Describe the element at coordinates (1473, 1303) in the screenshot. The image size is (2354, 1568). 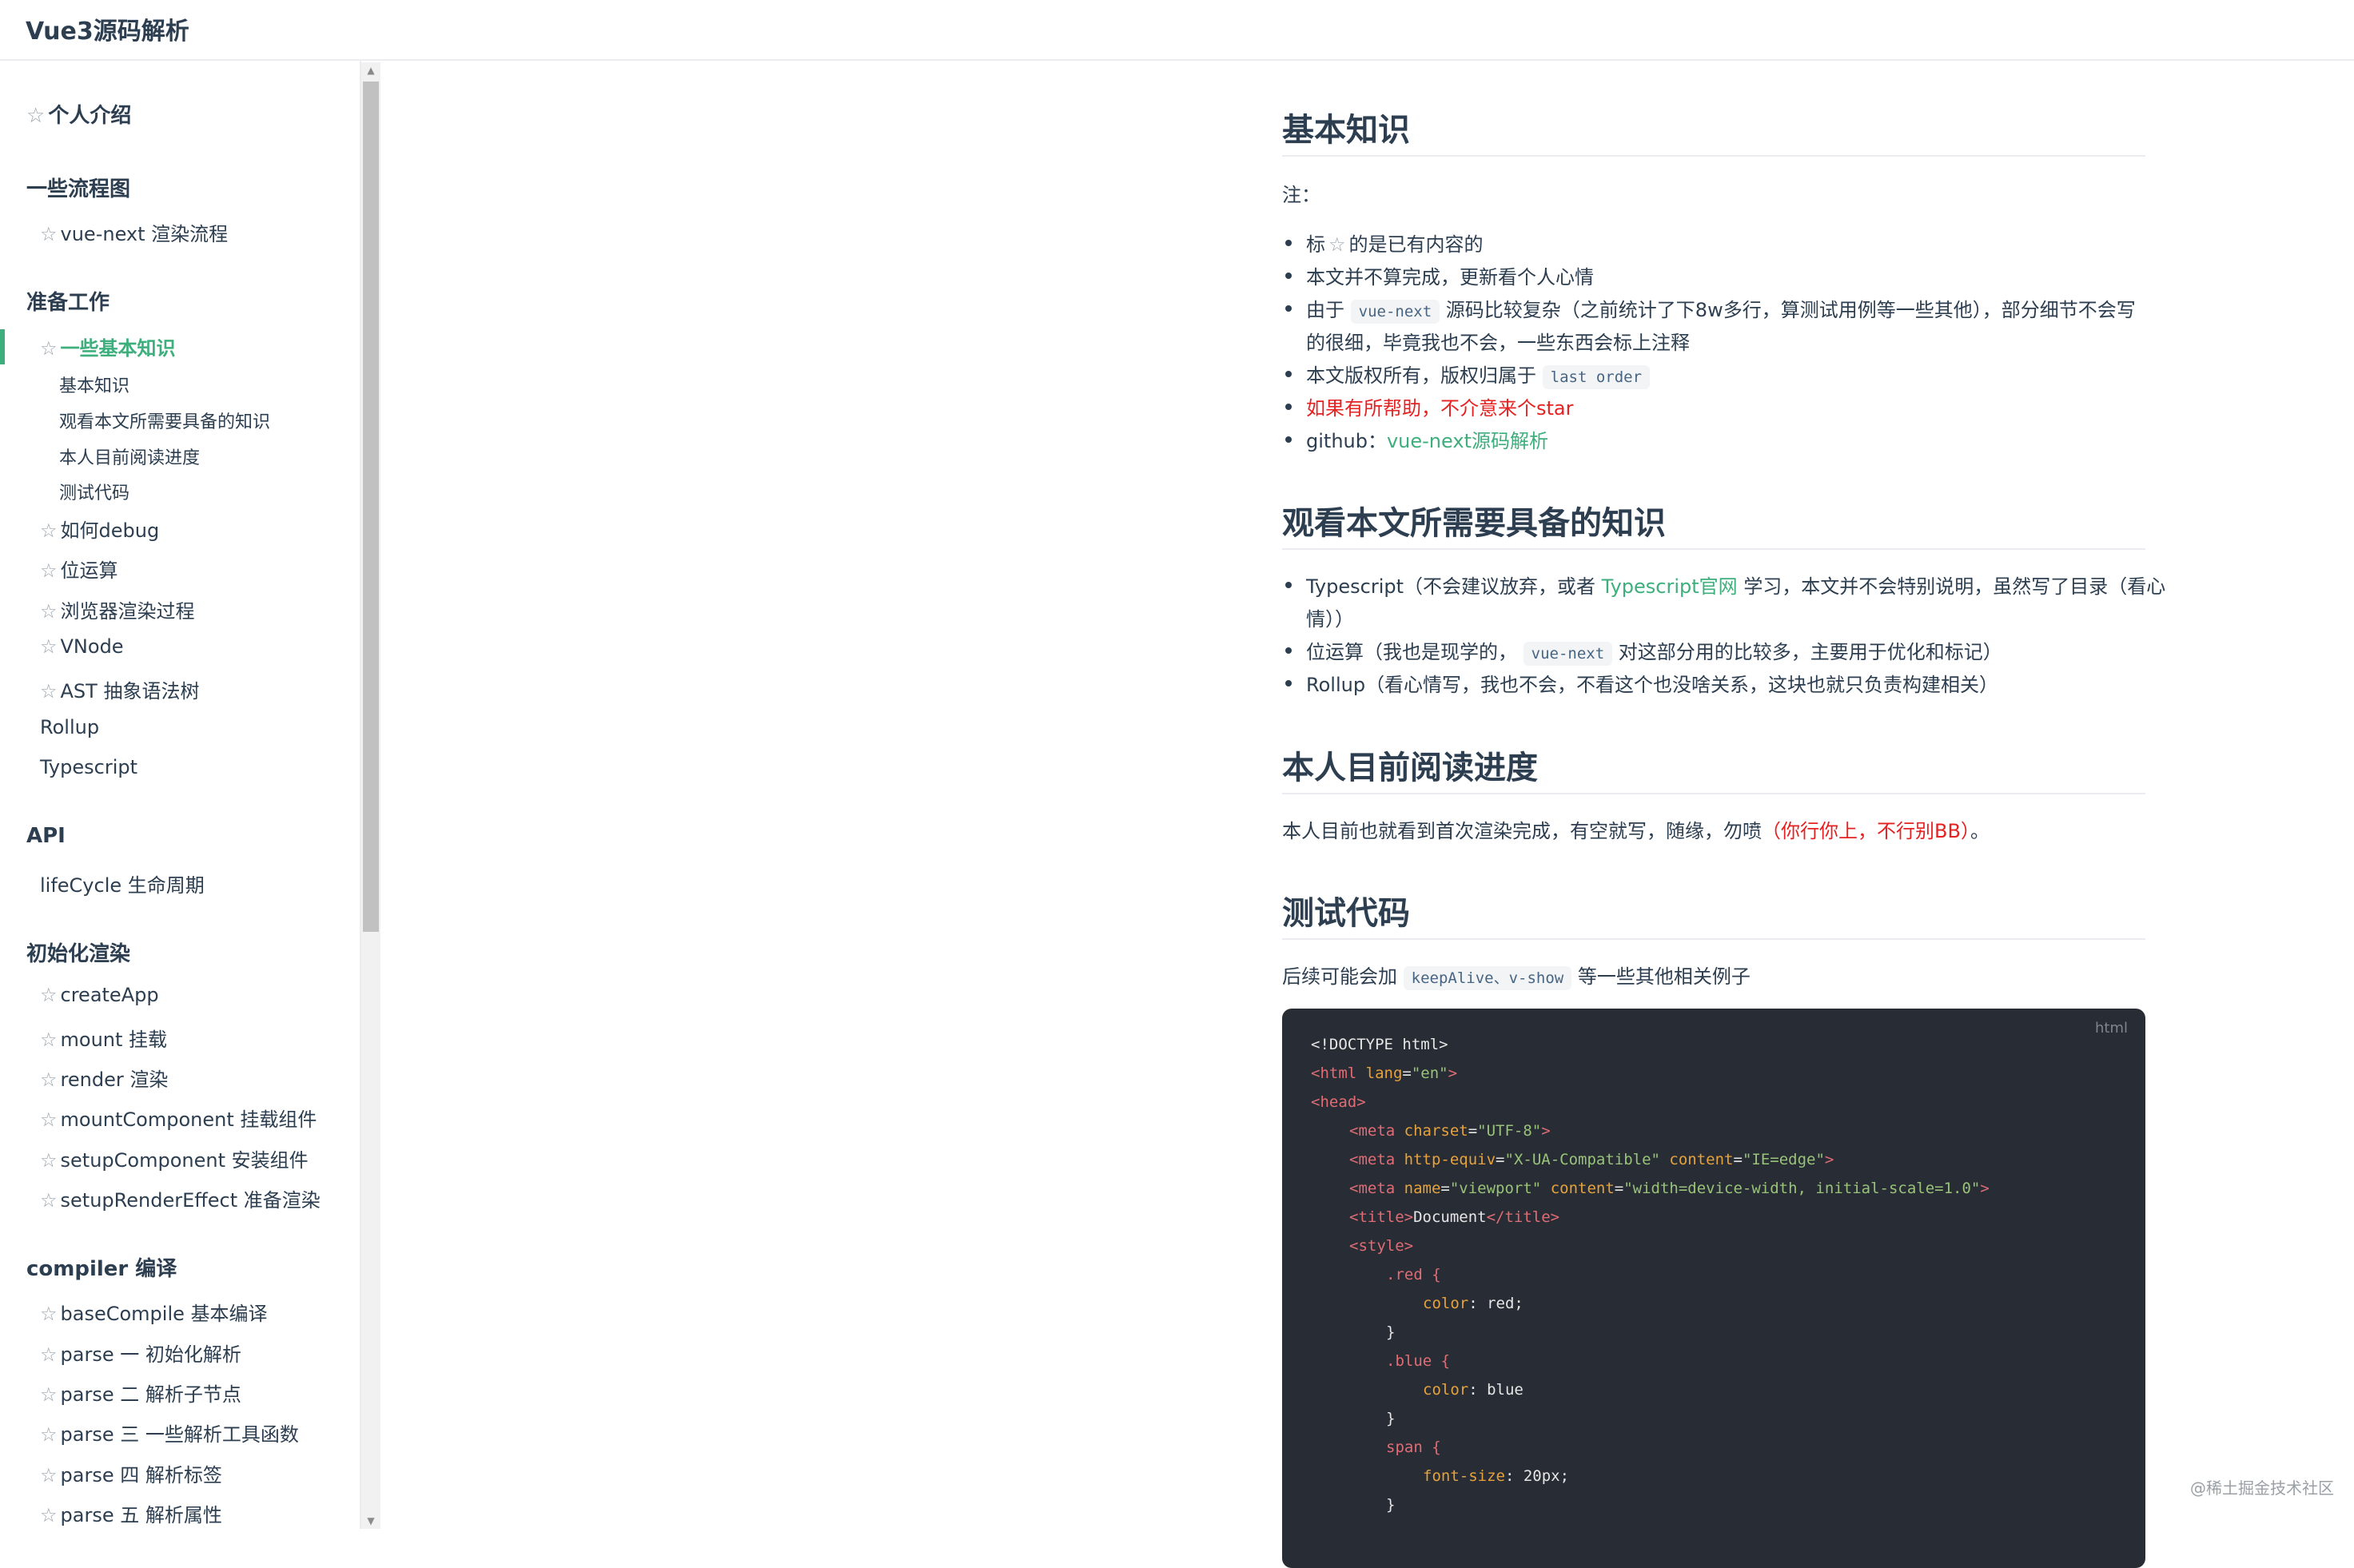
I see `code-line: color: red;` at that location.